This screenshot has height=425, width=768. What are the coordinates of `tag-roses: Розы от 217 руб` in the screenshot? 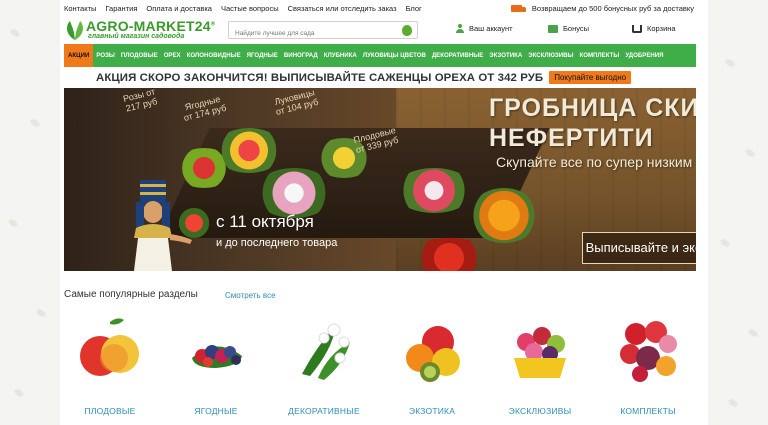 It's located at (140, 101).